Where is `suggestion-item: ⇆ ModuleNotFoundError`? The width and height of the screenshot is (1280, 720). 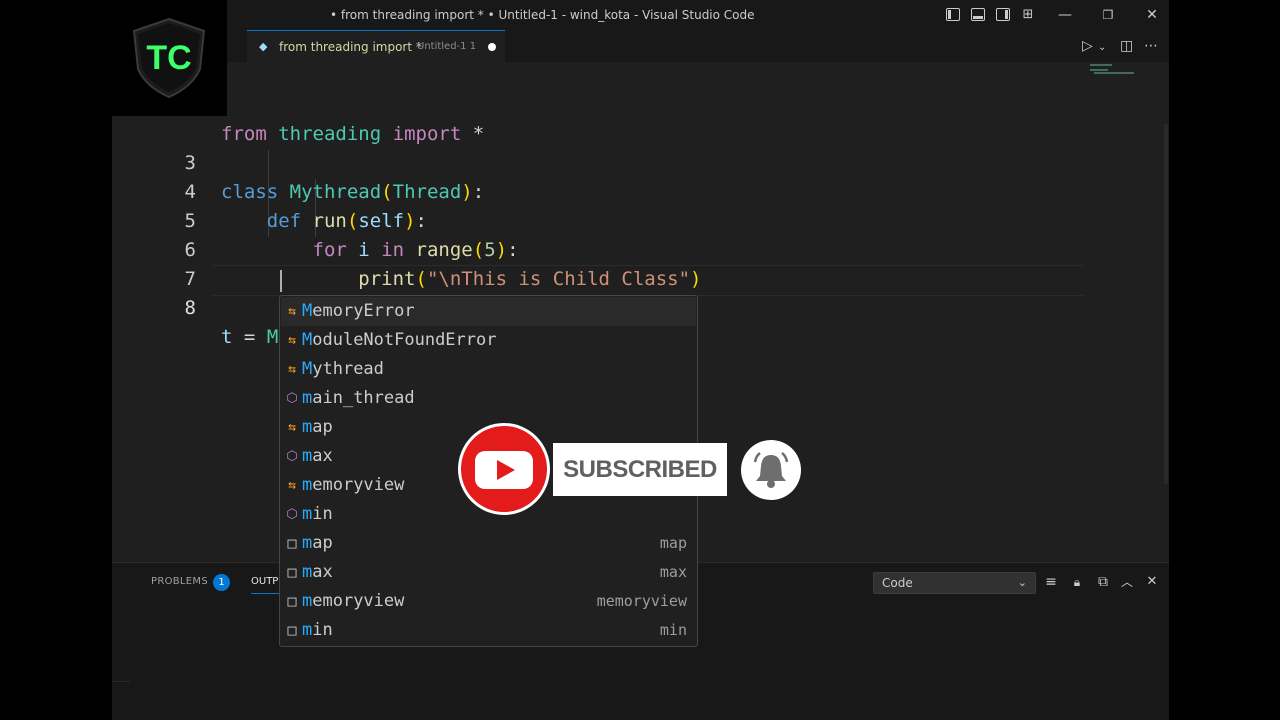 suggestion-item: ⇆ ModuleNotFoundError is located at coordinates (488, 340).